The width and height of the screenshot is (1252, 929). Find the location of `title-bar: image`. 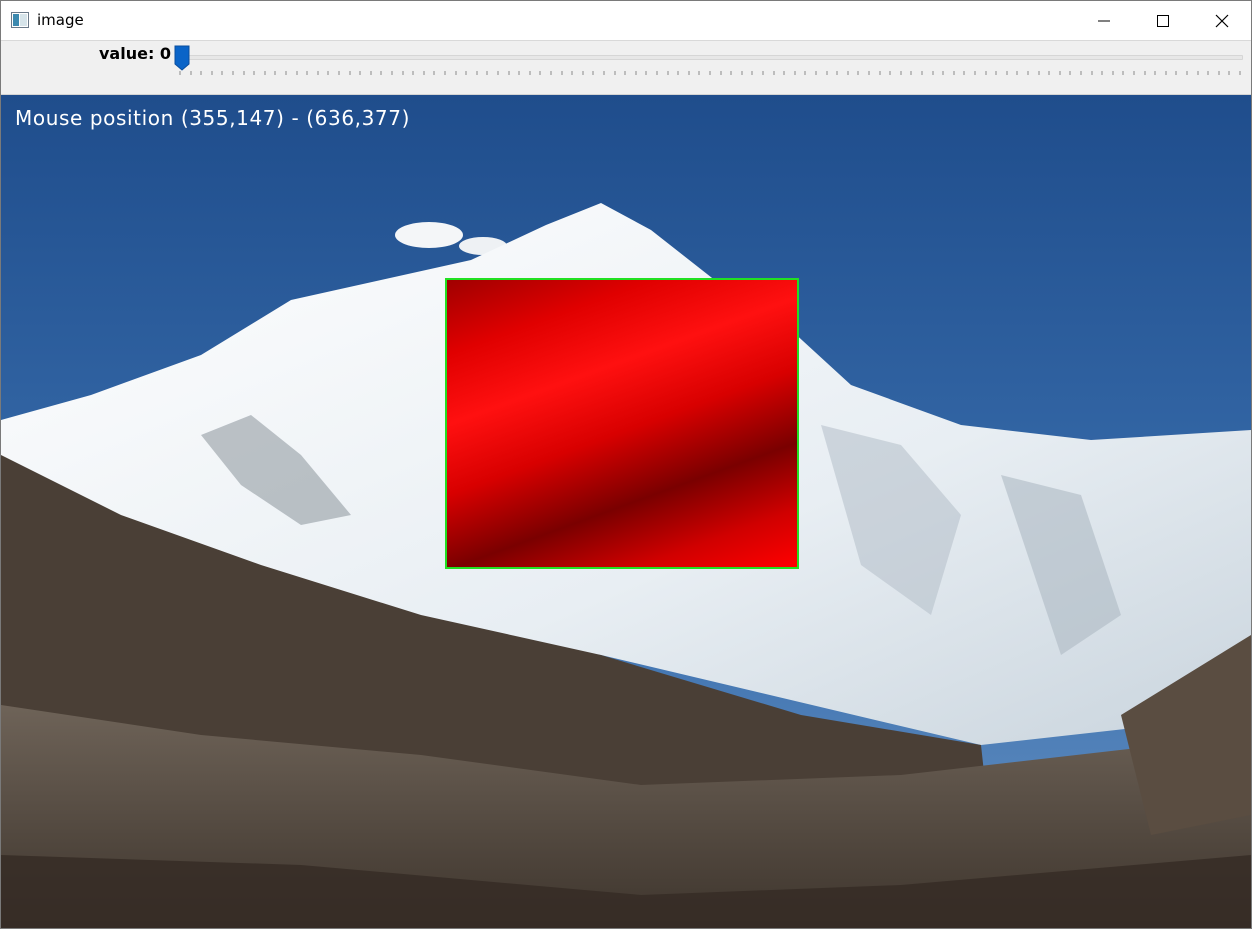

title-bar: image is located at coordinates (626, 21).